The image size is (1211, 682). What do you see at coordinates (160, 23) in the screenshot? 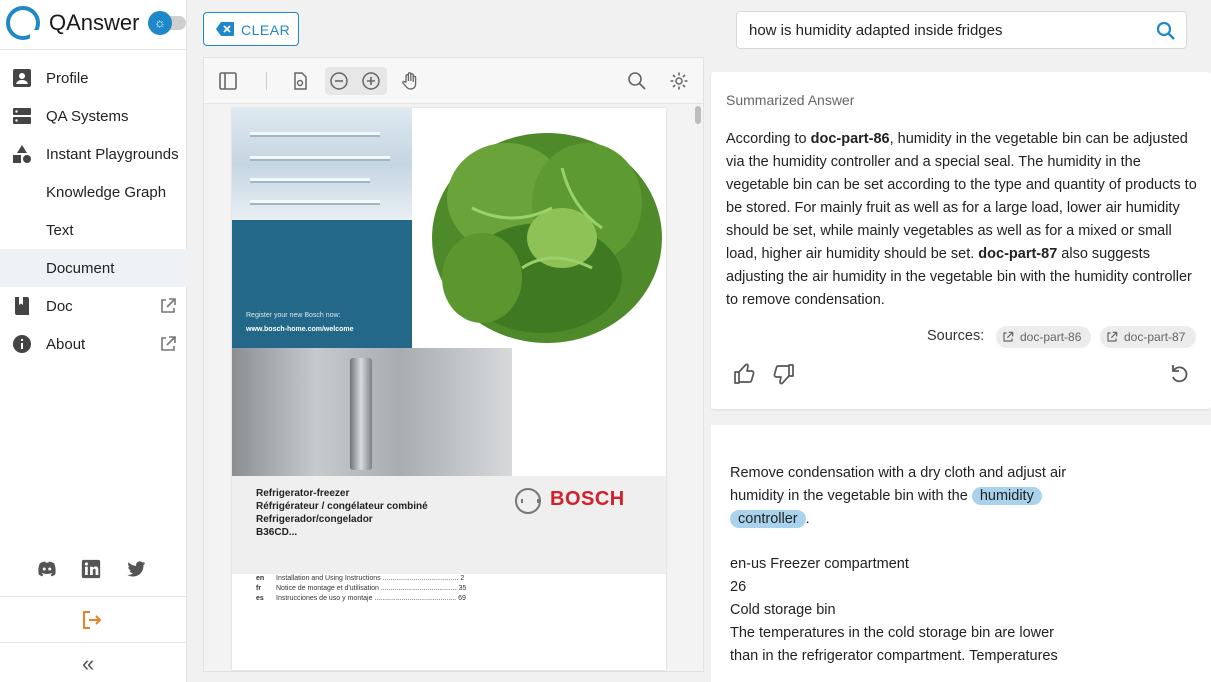
I see `sun-icon: ☼` at bounding box center [160, 23].